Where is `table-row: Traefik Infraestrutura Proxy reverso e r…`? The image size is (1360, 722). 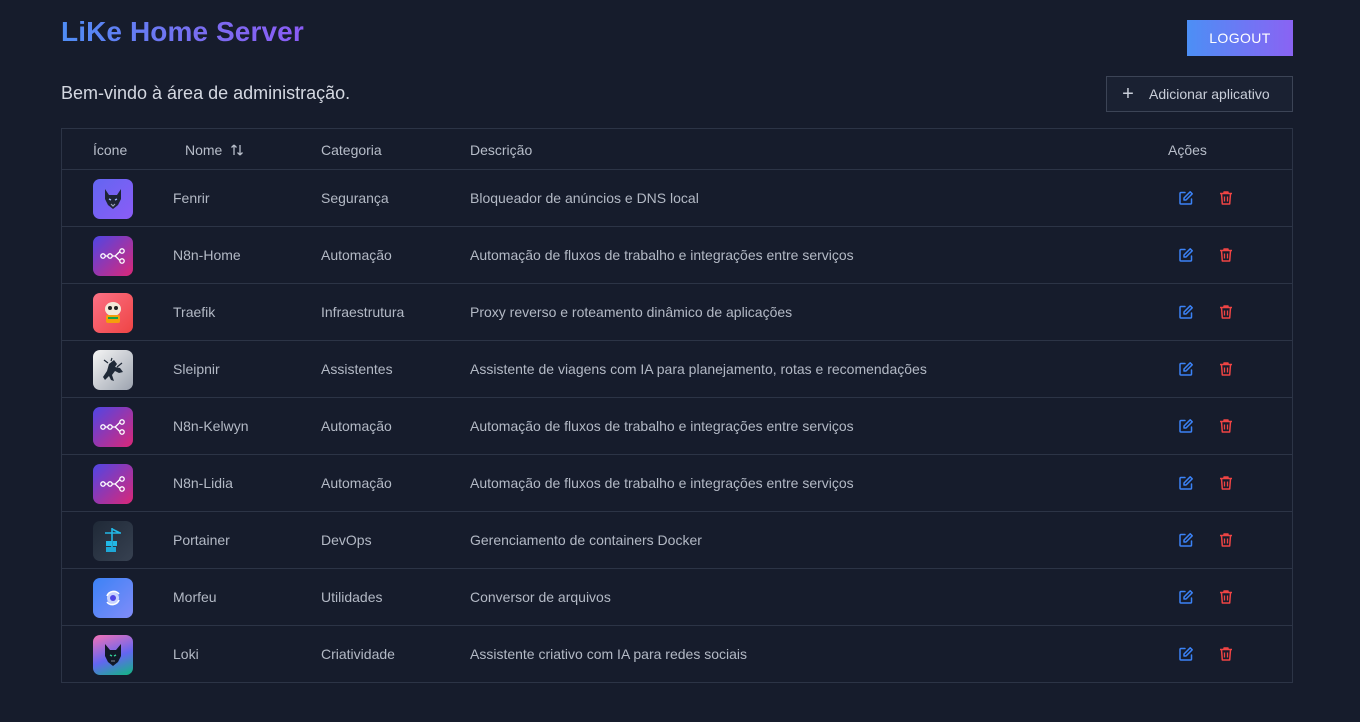
table-row: Traefik Infraestrutura Proxy reverso e r… is located at coordinates (677, 312).